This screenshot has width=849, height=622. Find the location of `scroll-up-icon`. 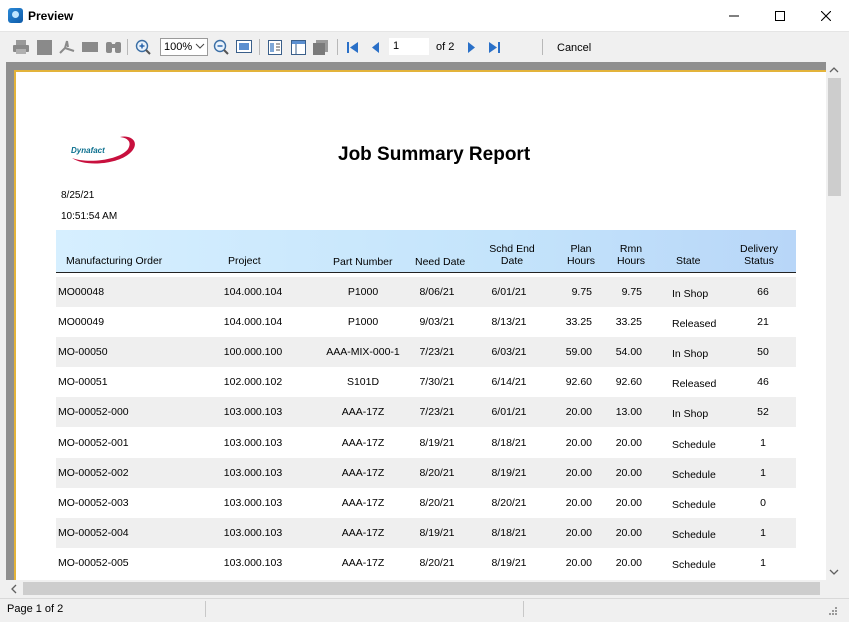

scroll-up-icon is located at coordinates (834, 70).